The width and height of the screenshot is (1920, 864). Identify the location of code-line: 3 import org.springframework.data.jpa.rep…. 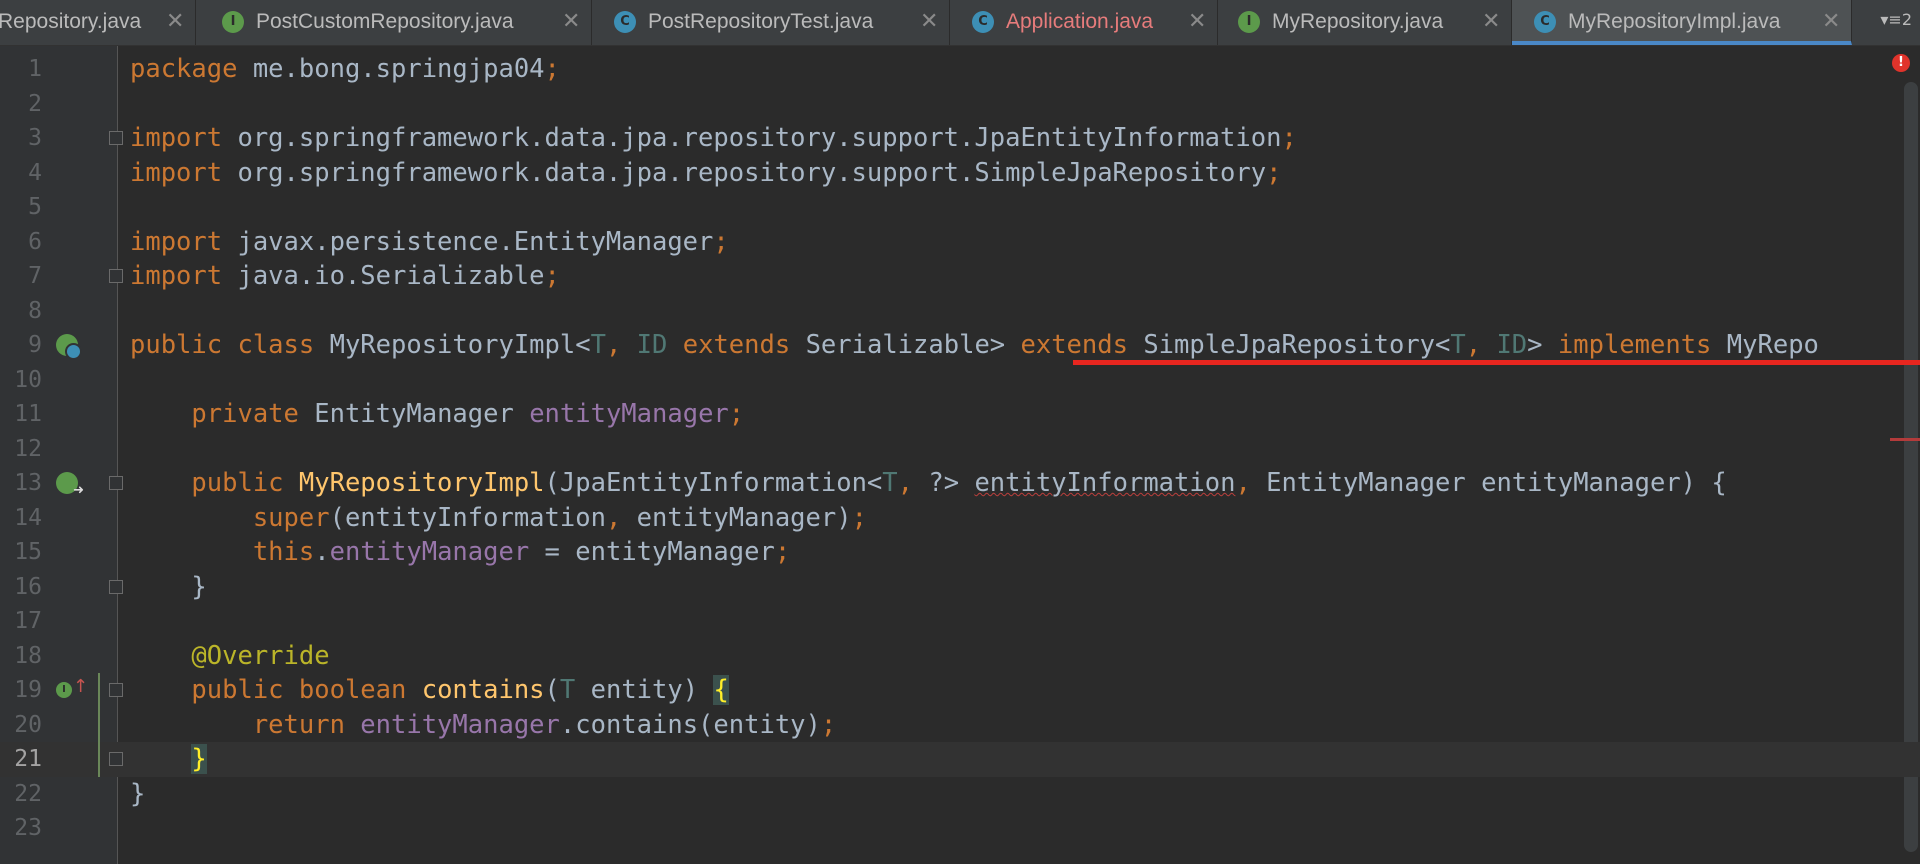
(960, 138).